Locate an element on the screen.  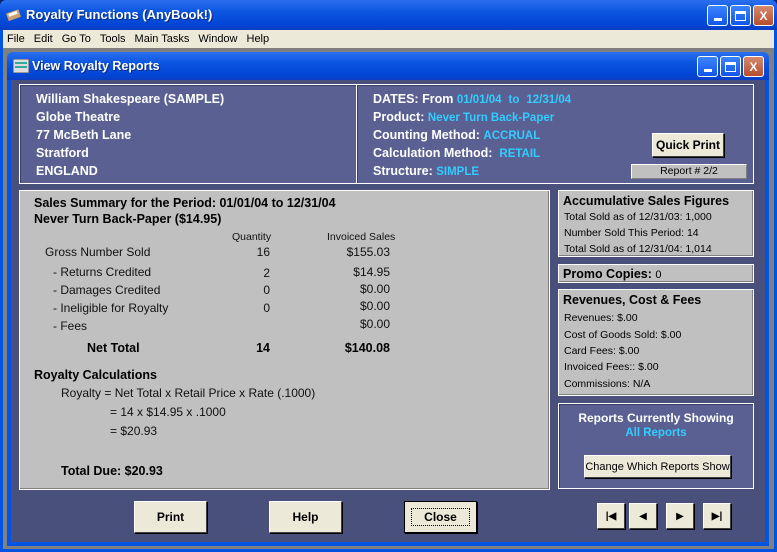
prev-icon: ◀ is located at coordinates (643, 516).